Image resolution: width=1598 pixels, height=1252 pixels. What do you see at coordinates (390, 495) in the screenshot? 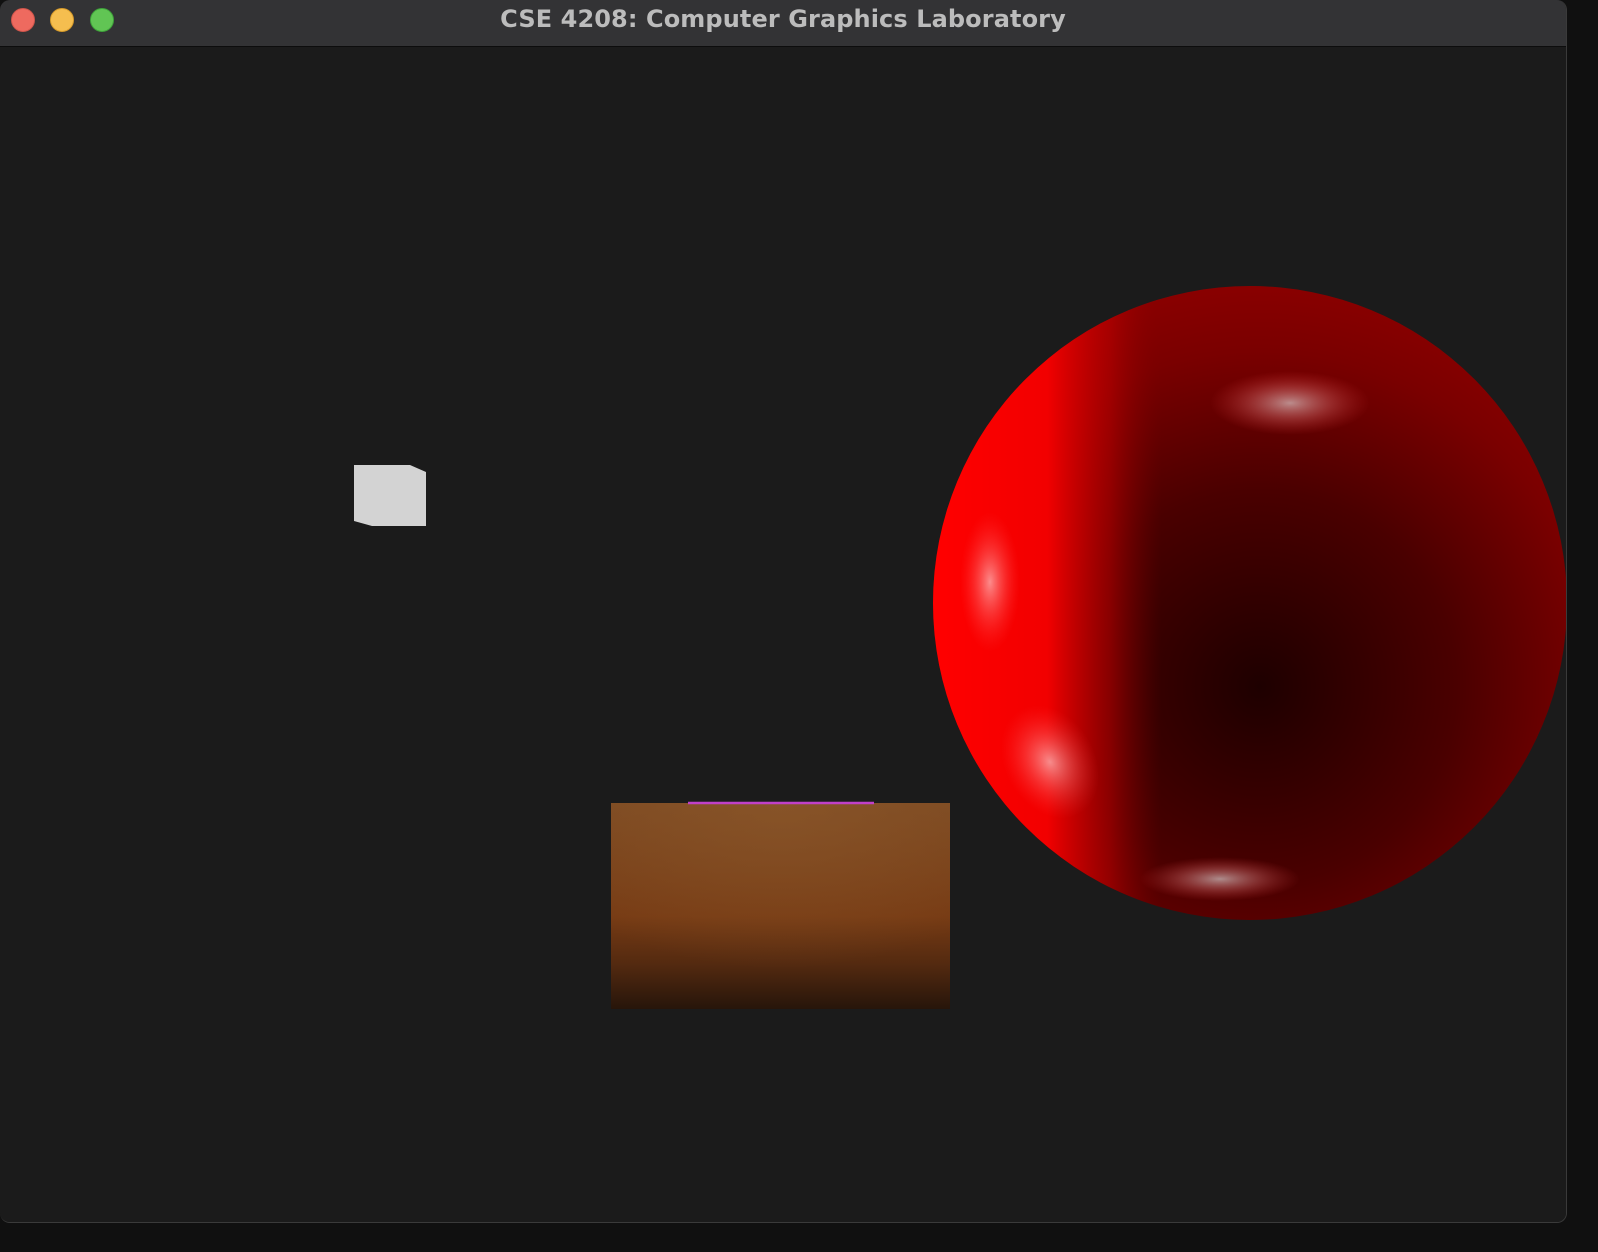
I see `white-cube` at bounding box center [390, 495].